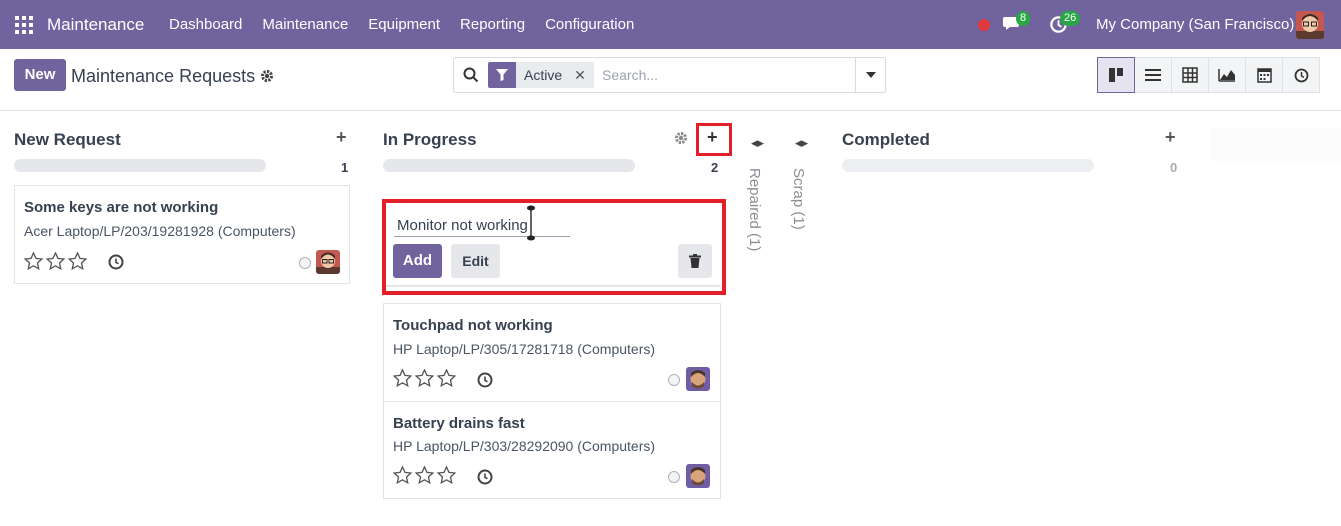 This screenshot has width=1341, height=526. What do you see at coordinates (121, 207) in the screenshot?
I see `card-title: Some keys are not working` at bounding box center [121, 207].